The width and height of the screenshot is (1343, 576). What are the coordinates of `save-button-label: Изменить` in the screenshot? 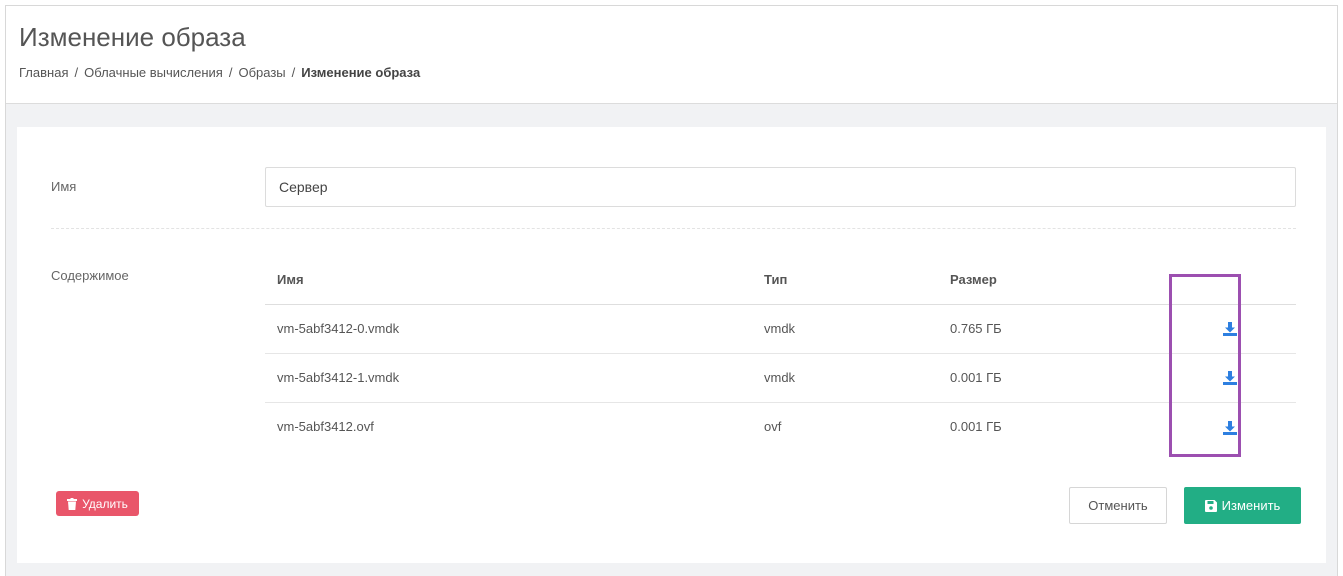 It's located at (1251, 505).